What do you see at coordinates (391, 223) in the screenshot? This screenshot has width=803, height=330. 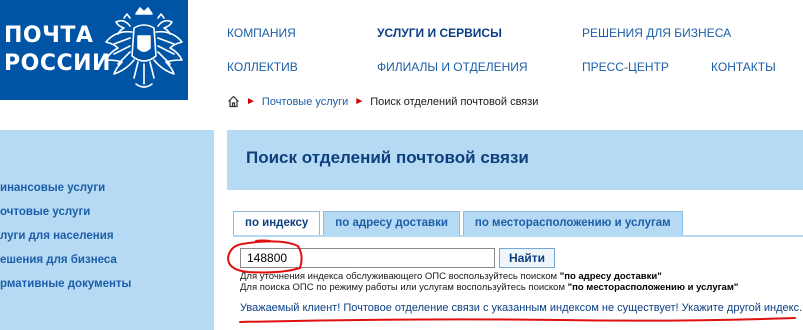 I see `tab-by-address: по адресу доставки` at bounding box center [391, 223].